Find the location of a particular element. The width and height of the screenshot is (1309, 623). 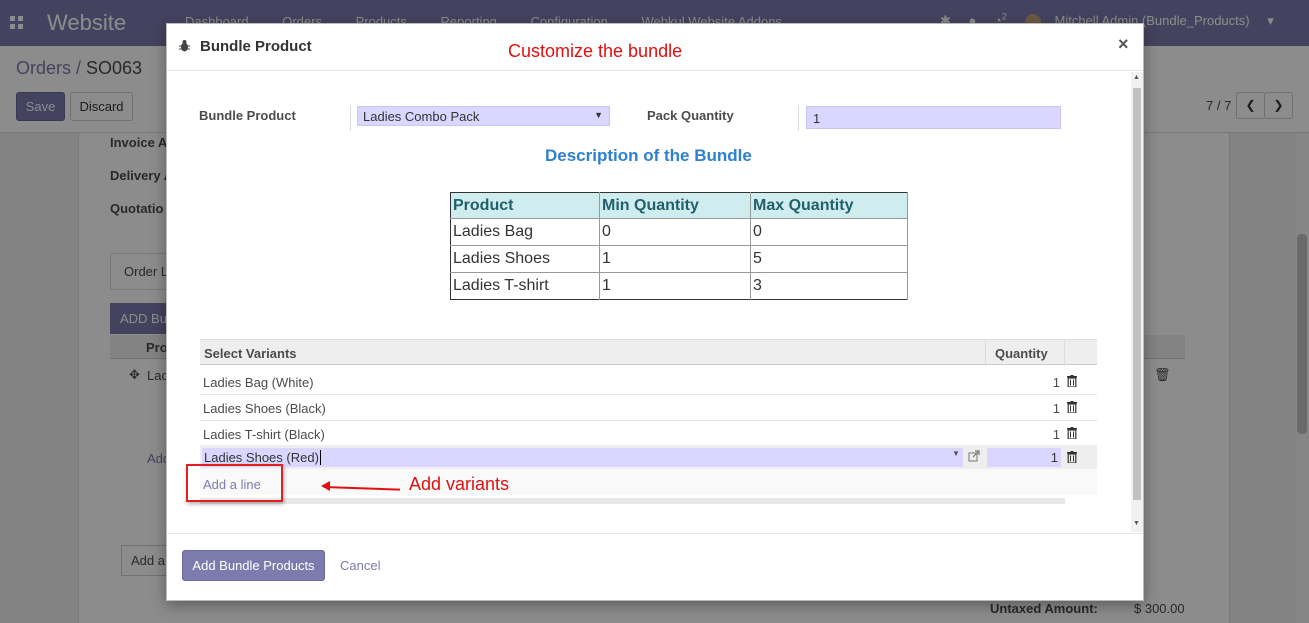

close-icon: × is located at coordinates (1123, 44).